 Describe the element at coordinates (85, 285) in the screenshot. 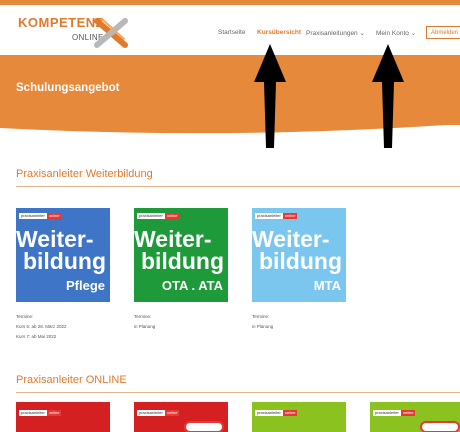

I see `tile-word-3: Pflege` at that location.